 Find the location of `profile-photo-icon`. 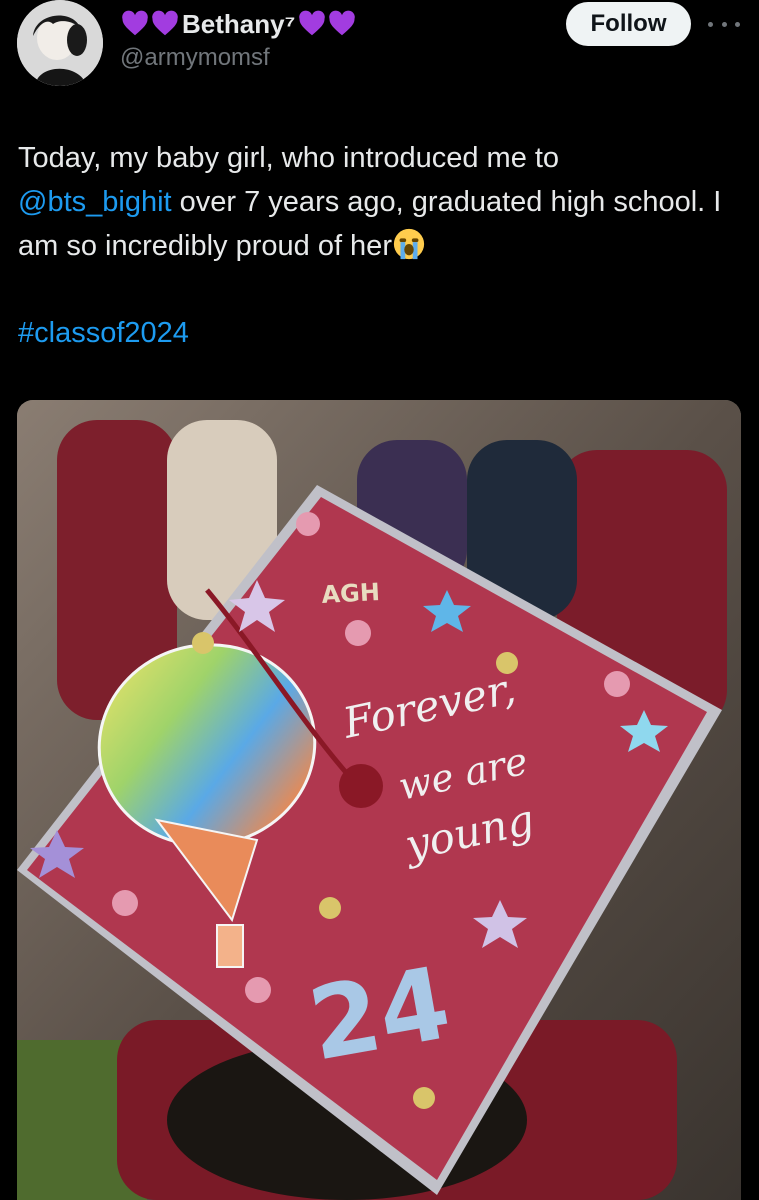

profile-photo-icon is located at coordinates (60, 43).